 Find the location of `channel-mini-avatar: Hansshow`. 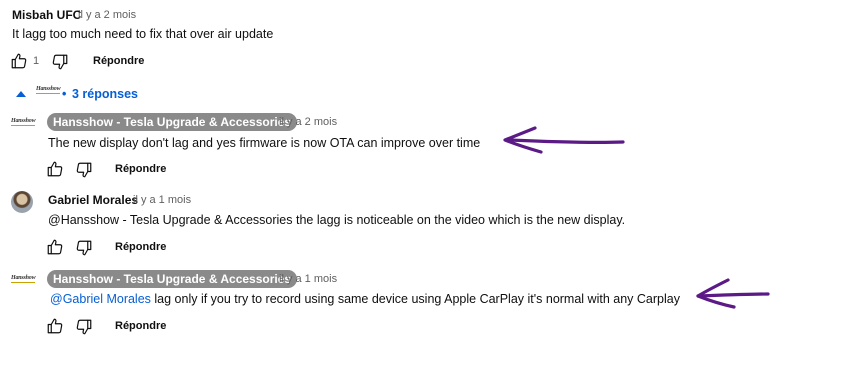

channel-mini-avatar: Hansshow is located at coordinates (48, 90).